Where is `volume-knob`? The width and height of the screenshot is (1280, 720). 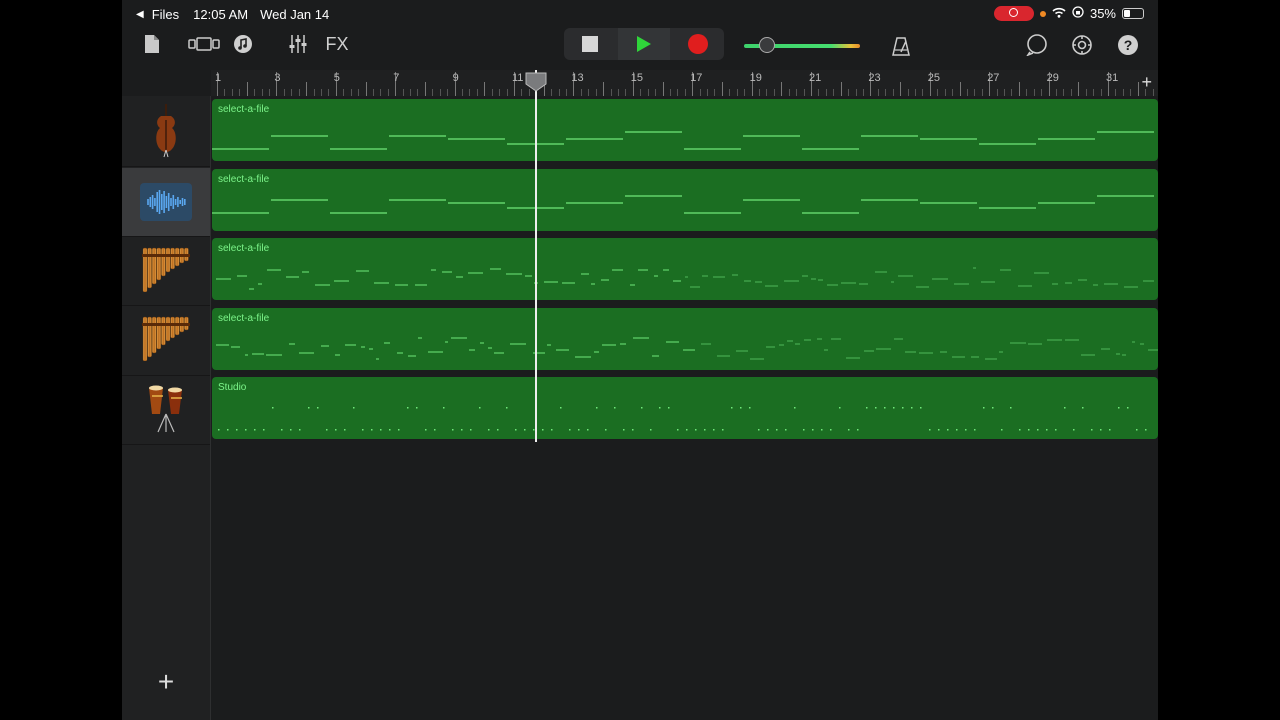 volume-knob is located at coordinates (767, 45).